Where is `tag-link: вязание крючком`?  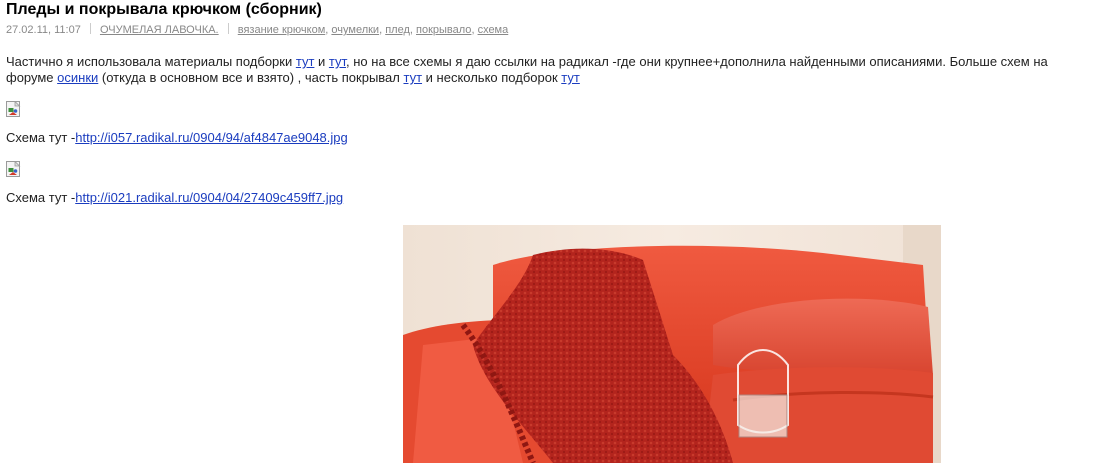
tag-link: вязание крючком is located at coordinates (282, 30).